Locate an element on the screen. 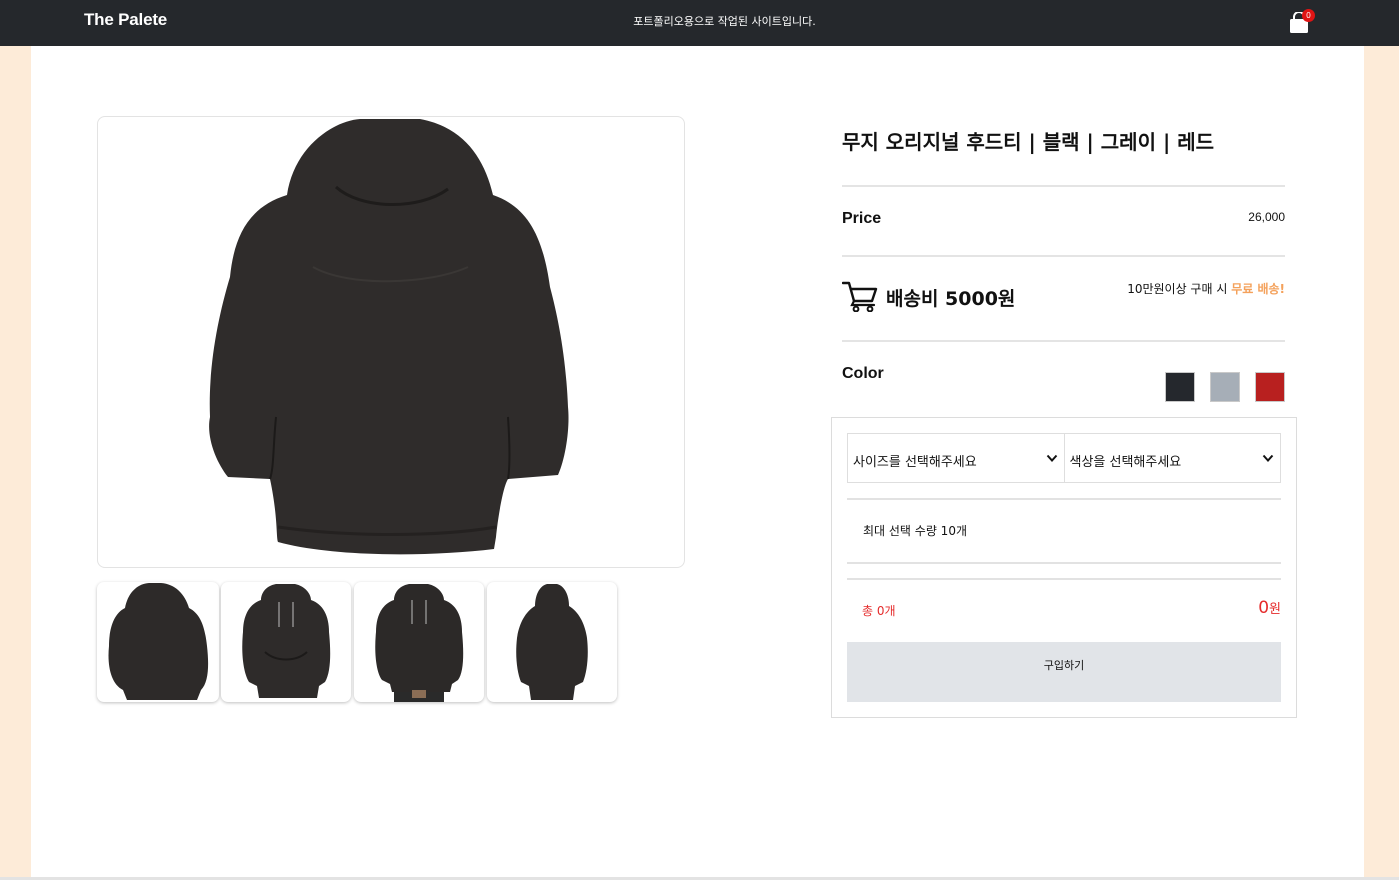 This screenshot has width=1399, height=880. max-quantity-note: 최대 선택 수량 10개 is located at coordinates (915, 531).